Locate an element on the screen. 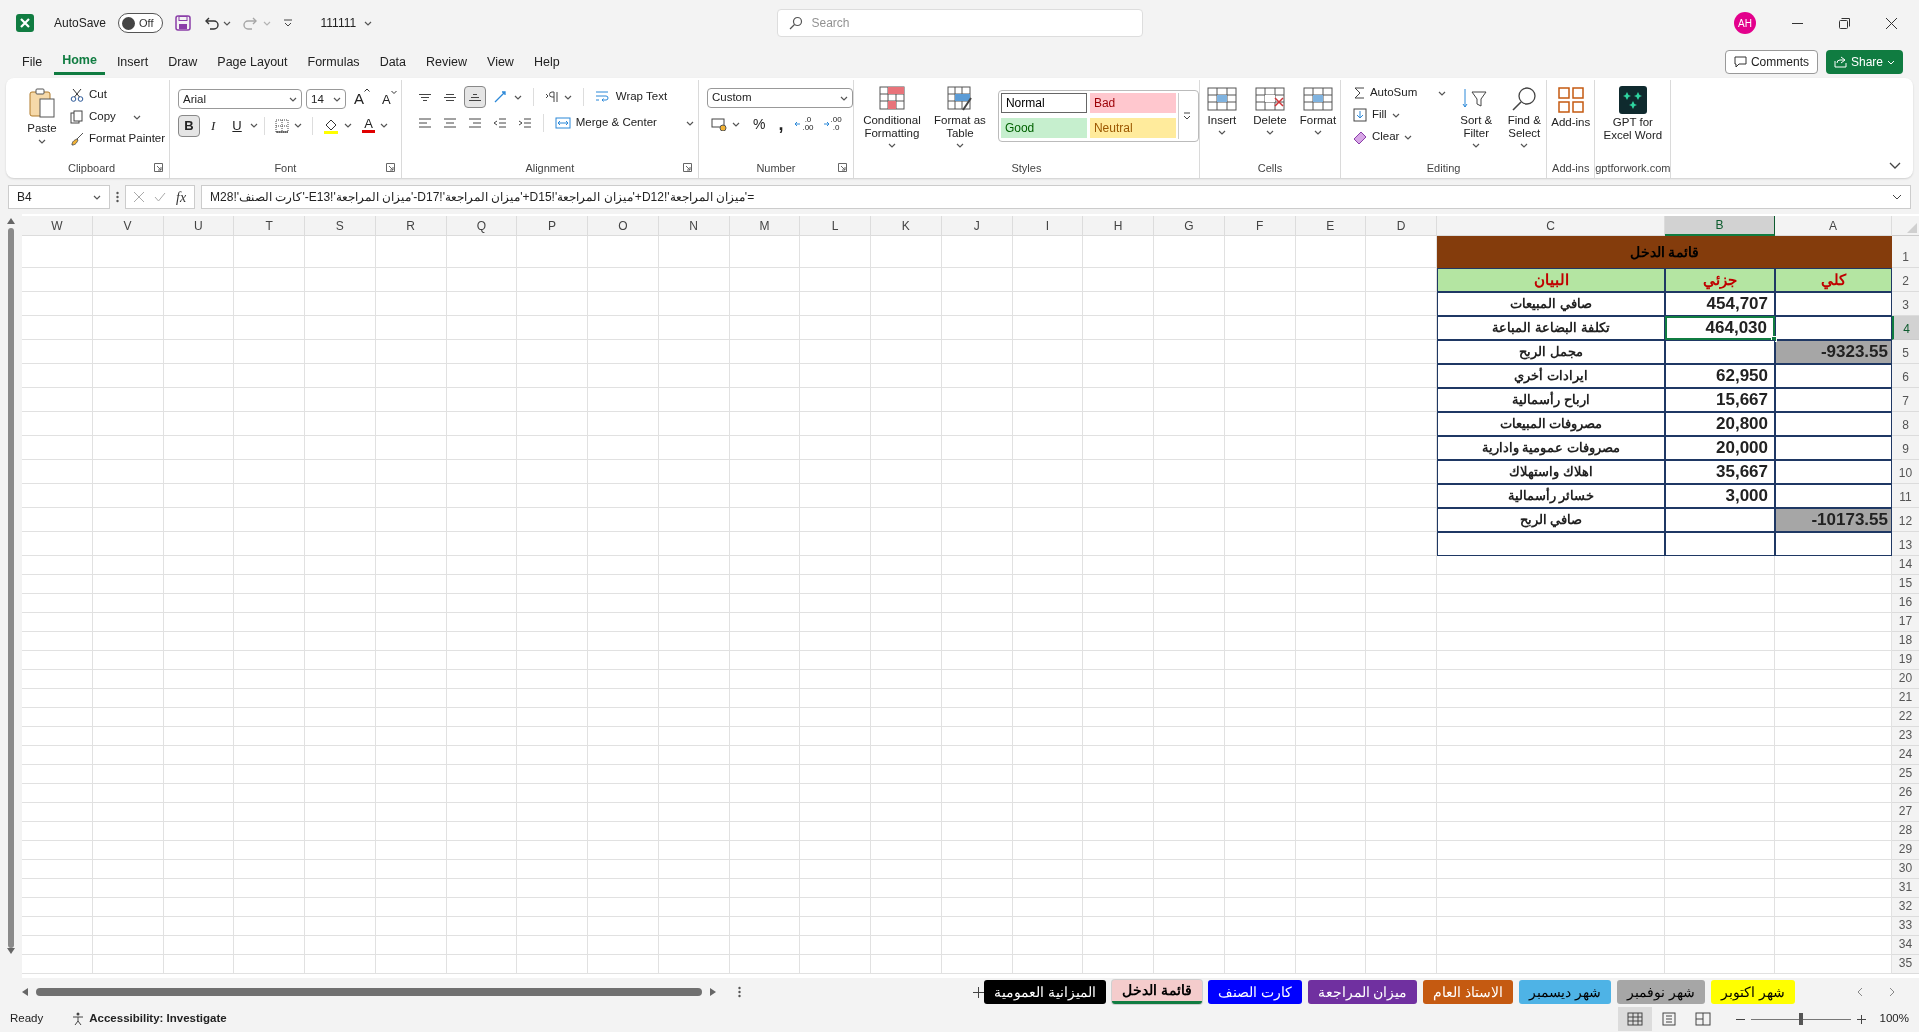  zoom-slider is located at coordinates (1800, 1019).